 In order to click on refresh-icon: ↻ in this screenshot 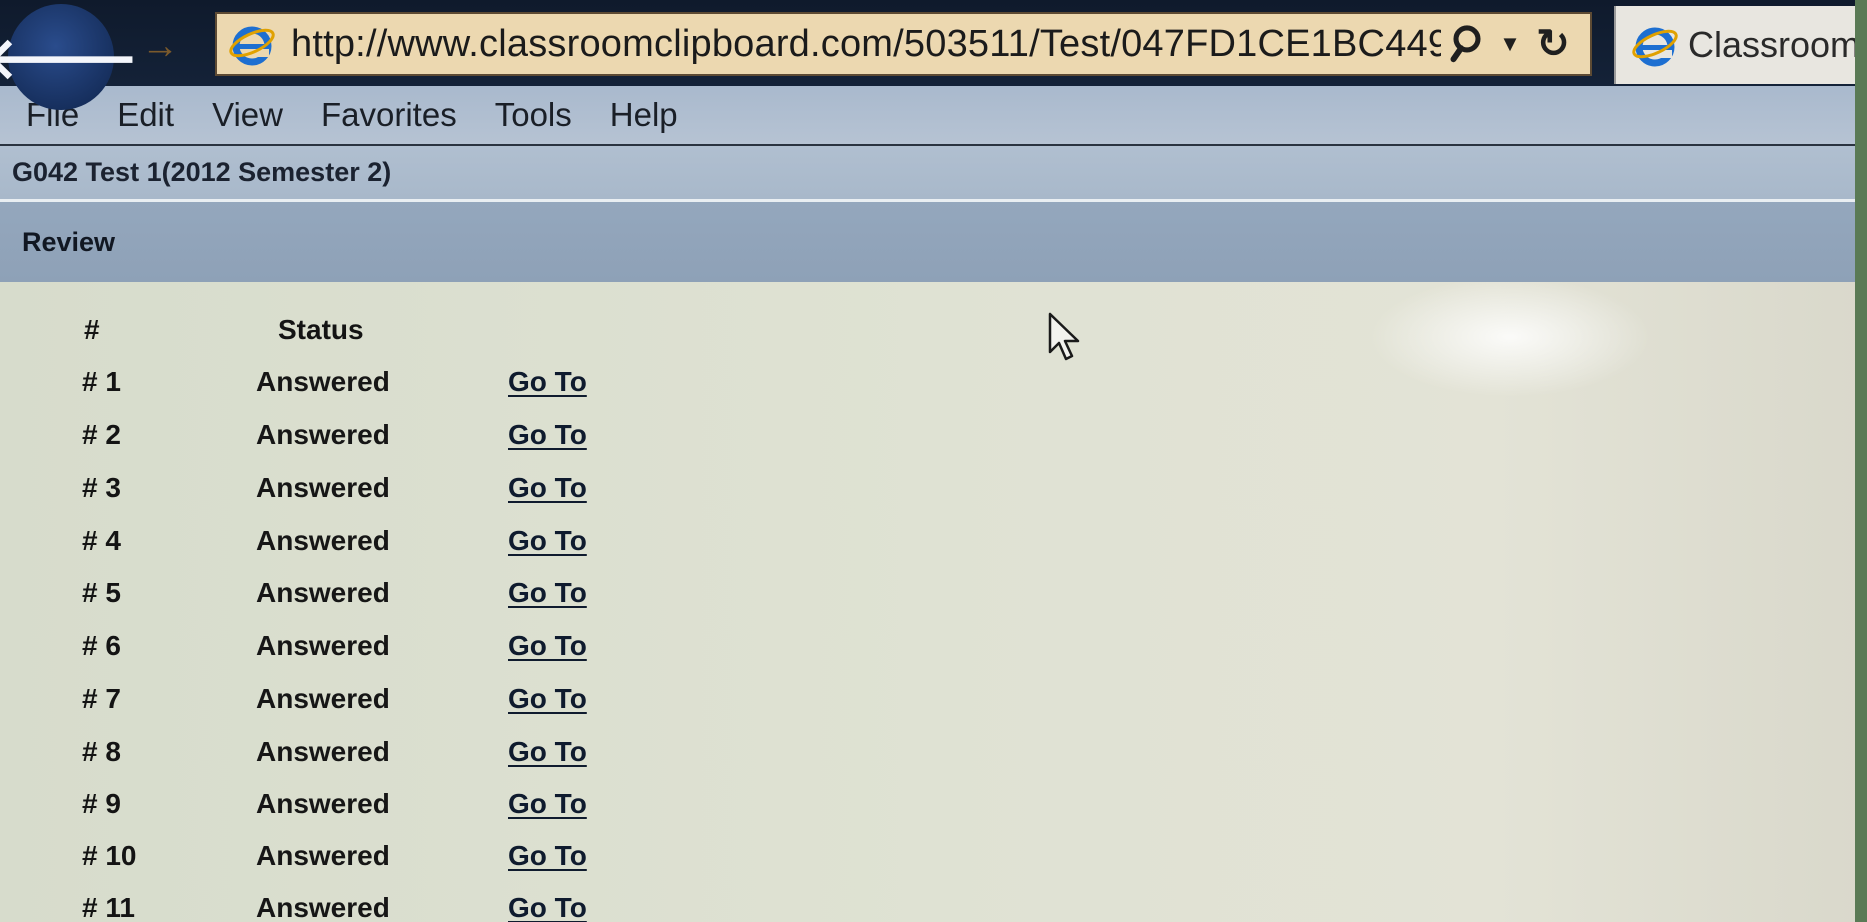, I will do `click(1553, 44)`.